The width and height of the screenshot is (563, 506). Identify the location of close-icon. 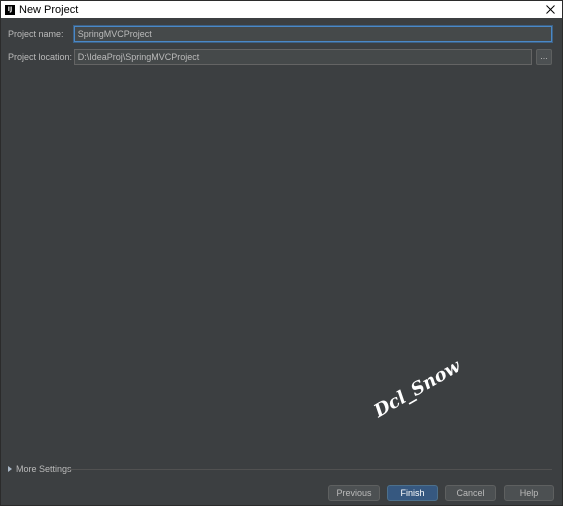
(550, 9).